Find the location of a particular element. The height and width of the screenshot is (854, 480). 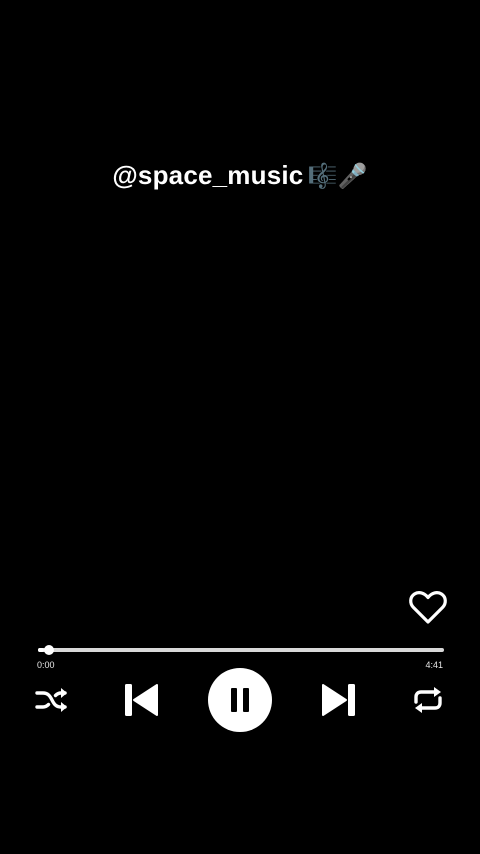

progress-bar is located at coordinates (241, 650).